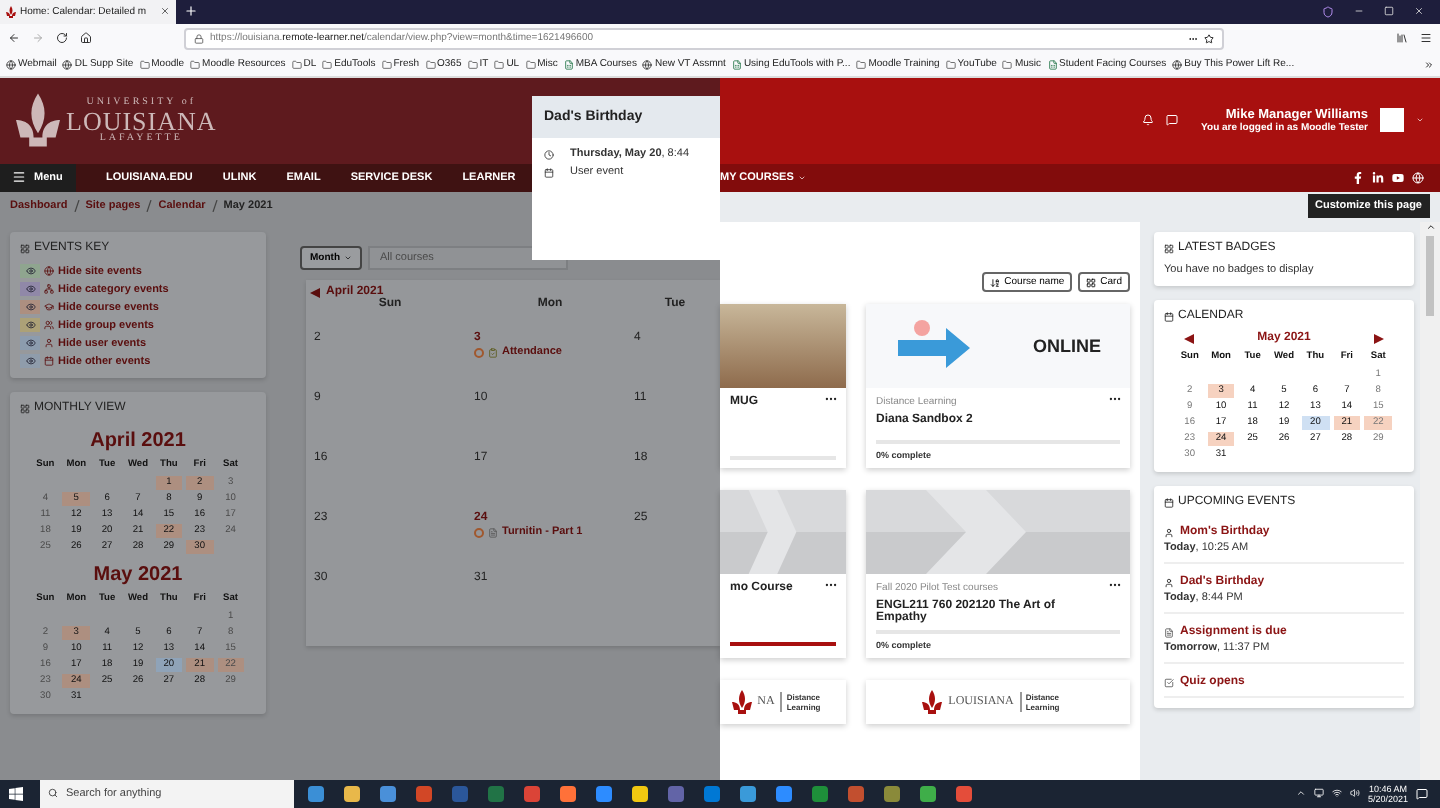  I want to click on more-bookmarks-icon, so click(1429, 64).